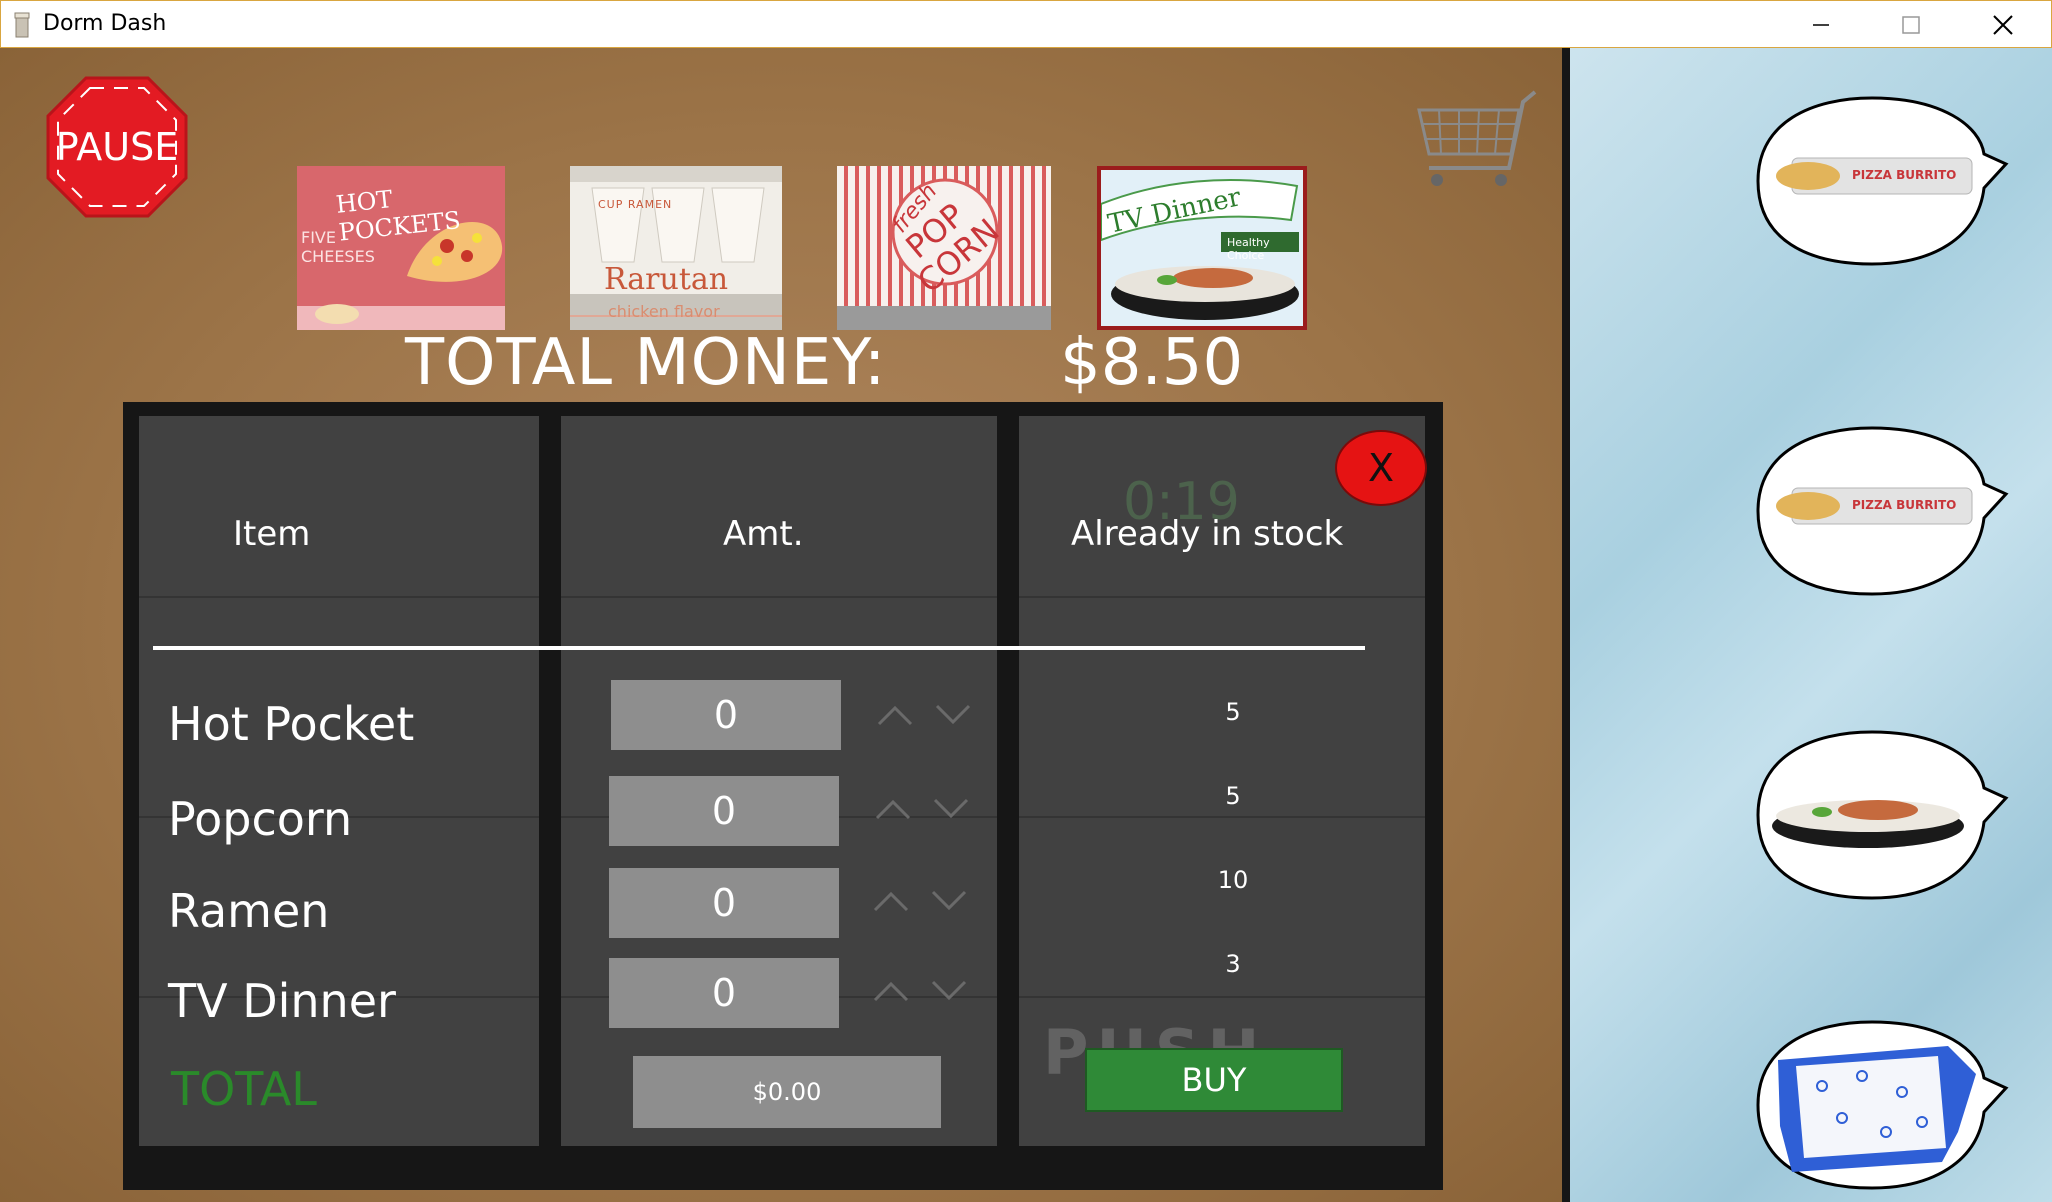 The height and width of the screenshot is (1202, 2052). I want to click on column-header-item: Item, so click(272, 534).